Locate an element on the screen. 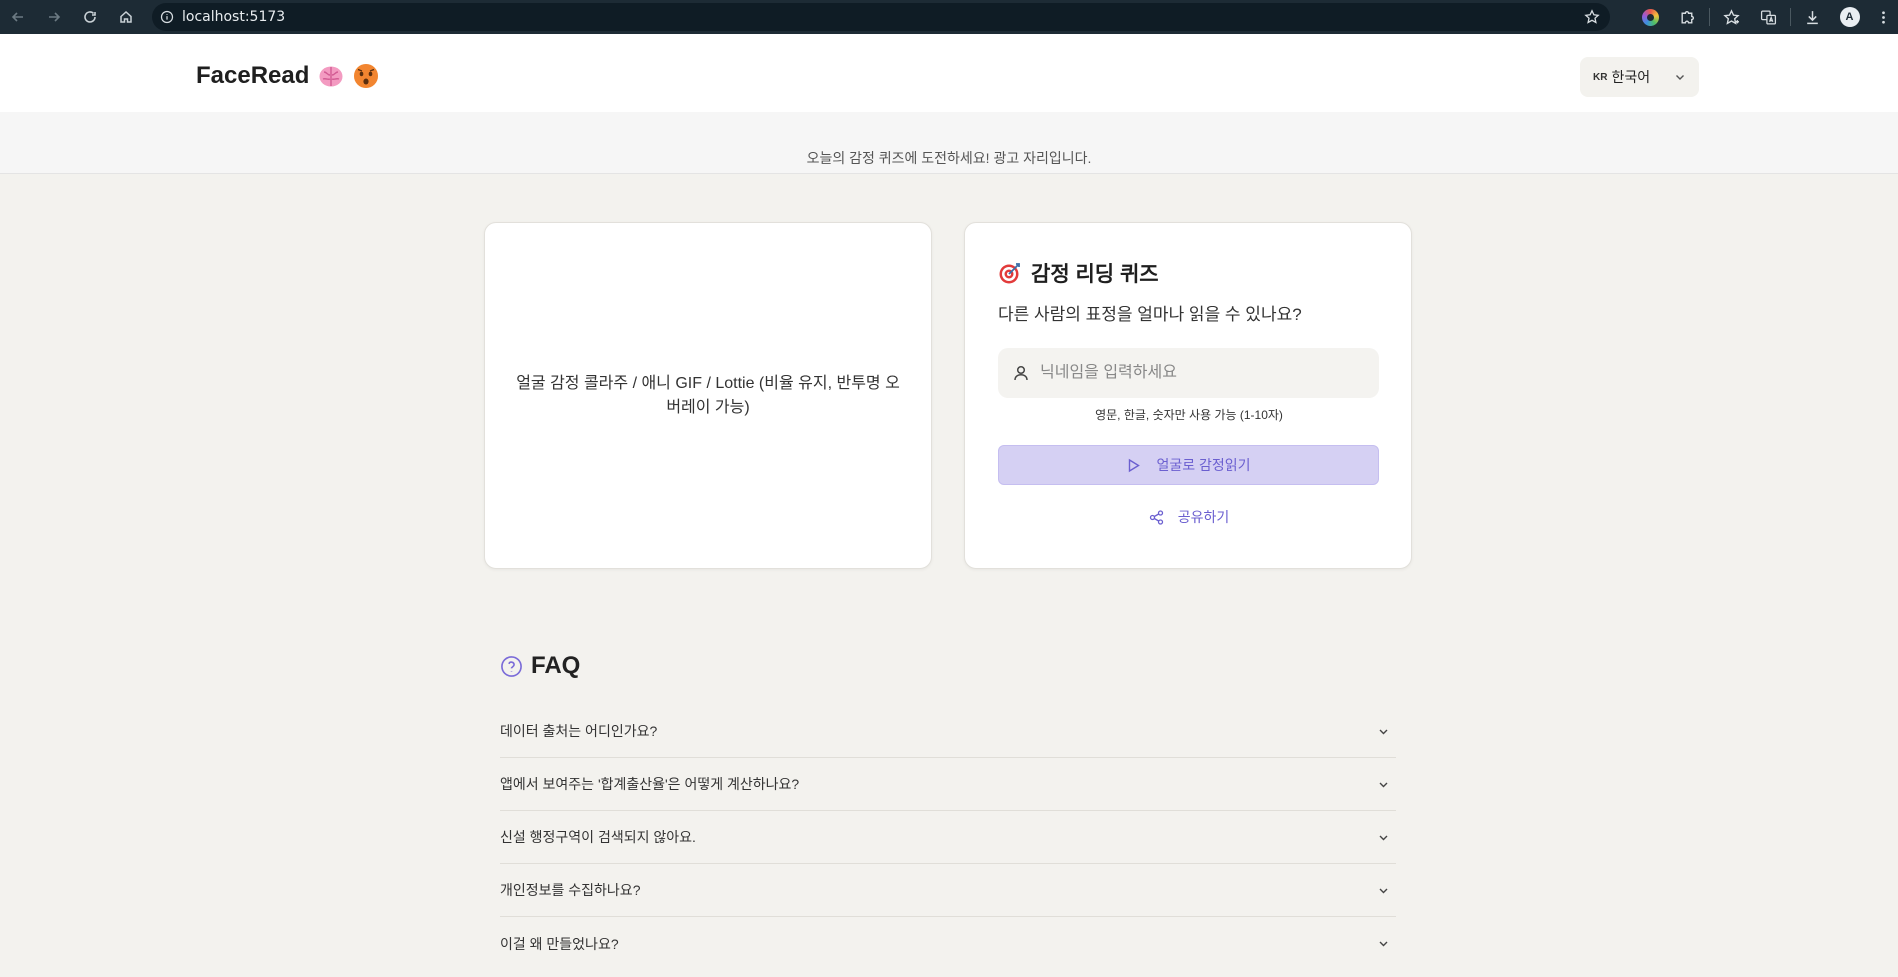 The height and width of the screenshot is (977, 1898). quiz-subtitle: 다른 사람의 표정을 얼마나 읽을 수 있나요? is located at coordinates (1150, 314).